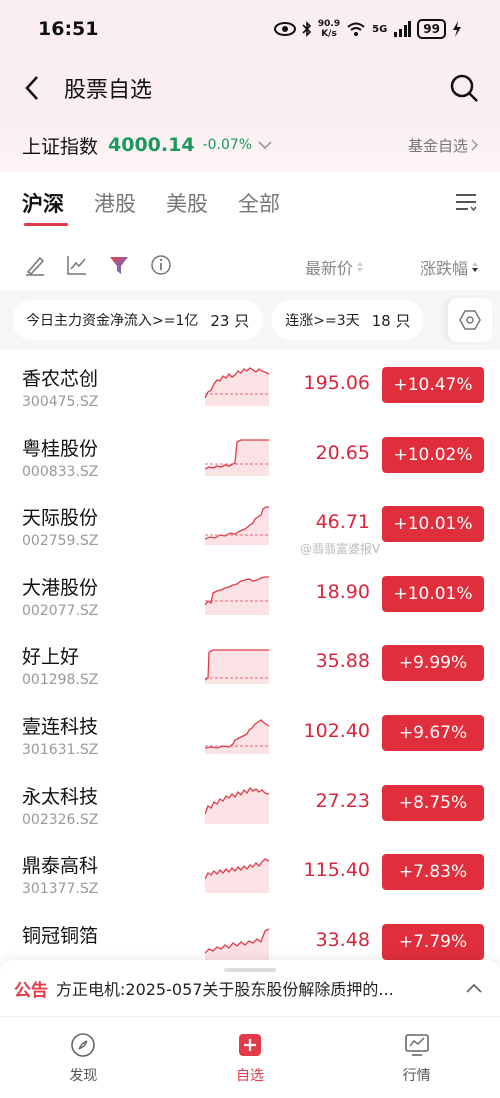  I want to click on stock-row: 壹连科技 301631.SZ 102.40 +9.67%, so click(250, 733).